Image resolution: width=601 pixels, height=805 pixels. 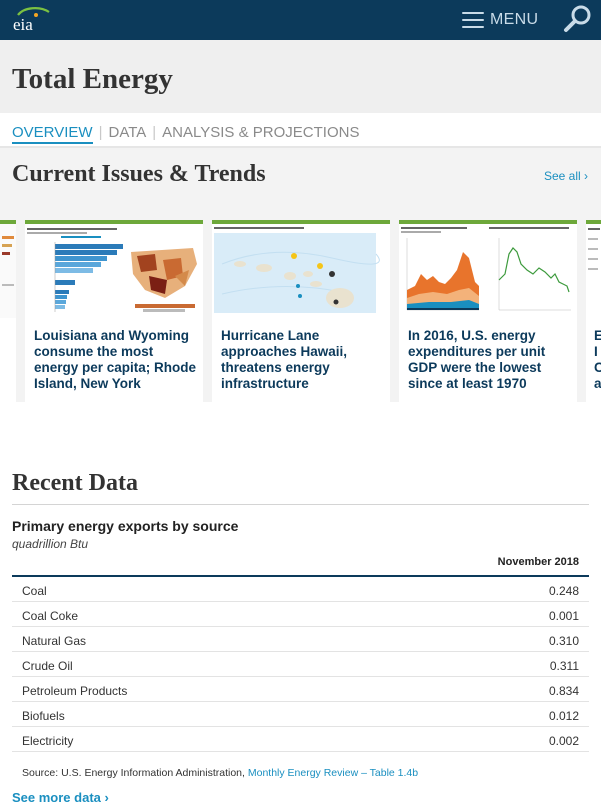 I want to click on card-headline-partial: E I C a, so click(x=597, y=359).